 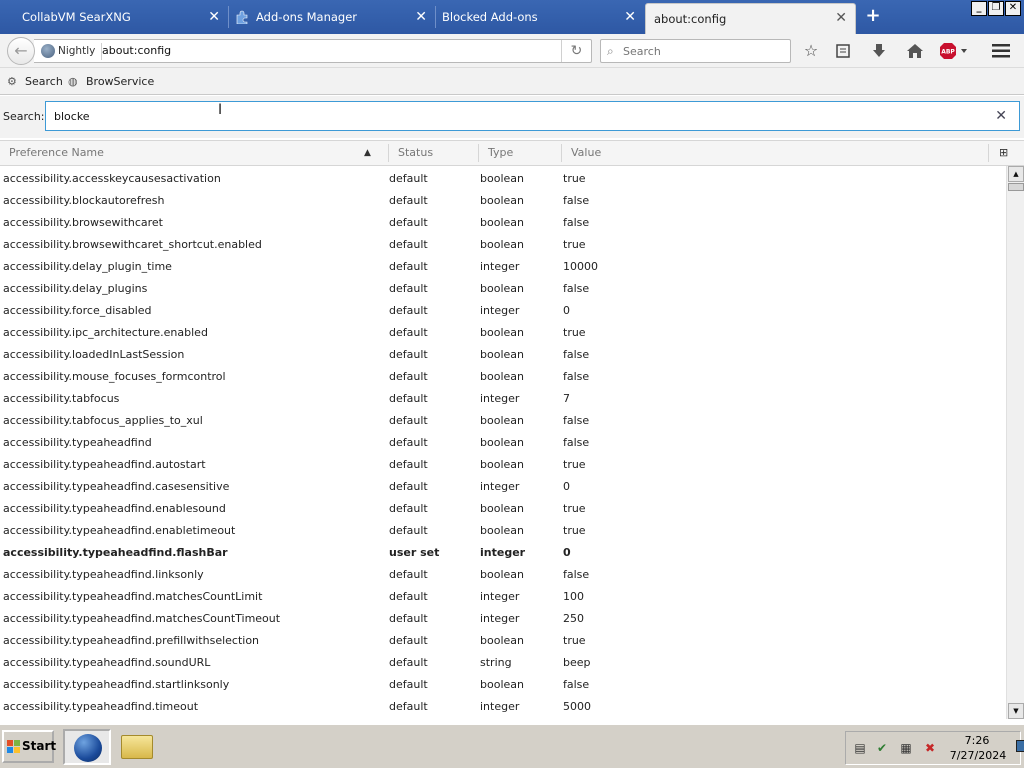 What do you see at coordinates (87, 747) in the screenshot?
I see `taskbar-browser-button` at bounding box center [87, 747].